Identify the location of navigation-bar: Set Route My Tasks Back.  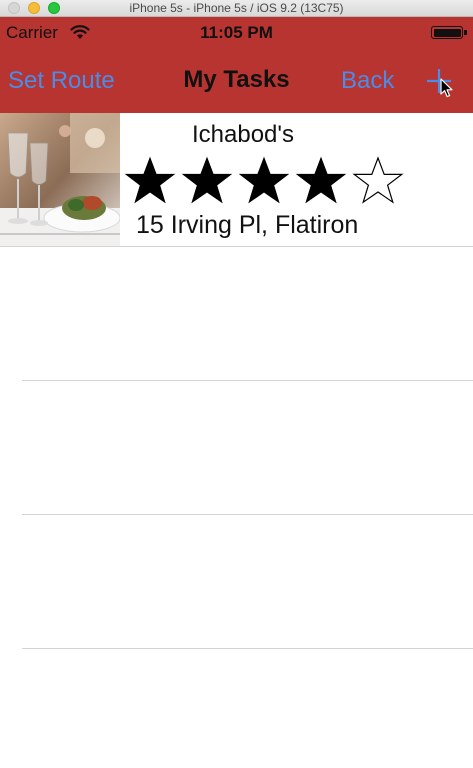
(236, 80).